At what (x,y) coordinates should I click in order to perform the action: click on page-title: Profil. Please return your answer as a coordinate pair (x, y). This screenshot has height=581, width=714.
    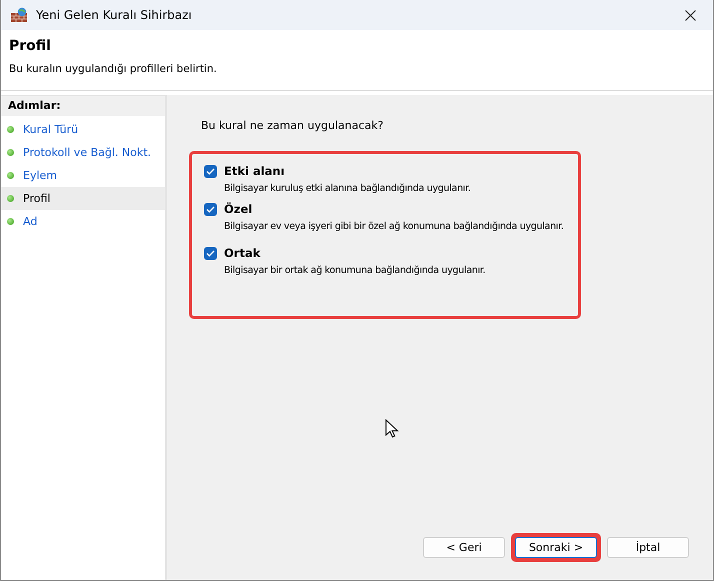
    Looking at the image, I should click on (30, 46).